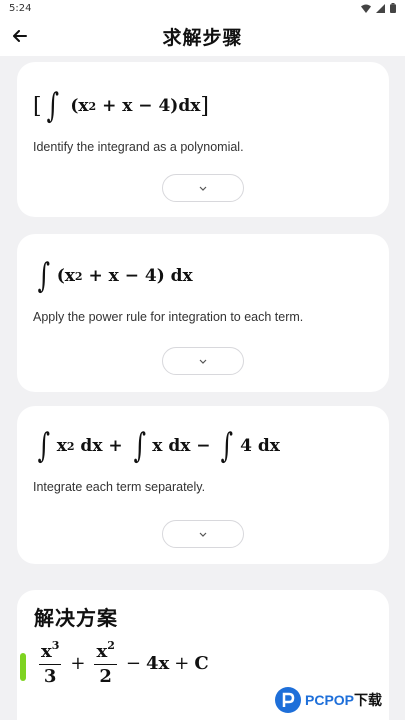 Image resolution: width=405 pixels, height=720 pixels. Describe the element at coordinates (121, 106) in the screenshot. I see `step-1-formula: [∫ (x 2 + x − 4)dx]` at that location.